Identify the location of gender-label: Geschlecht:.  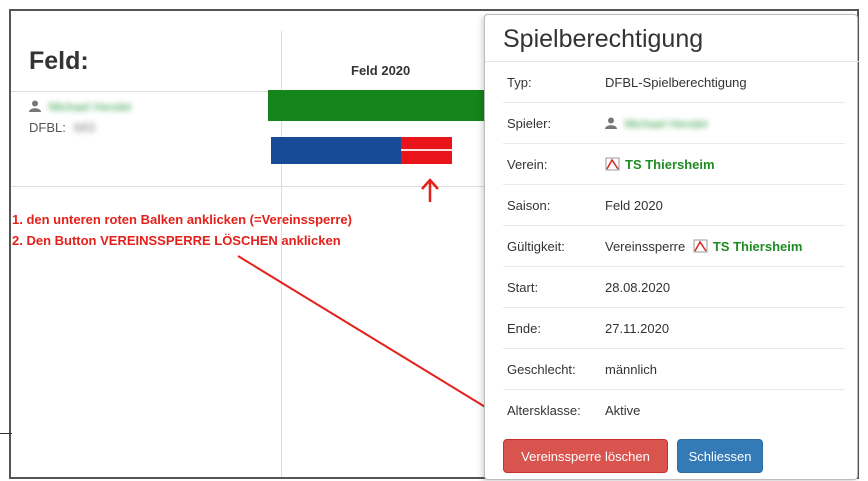
(541, 369).